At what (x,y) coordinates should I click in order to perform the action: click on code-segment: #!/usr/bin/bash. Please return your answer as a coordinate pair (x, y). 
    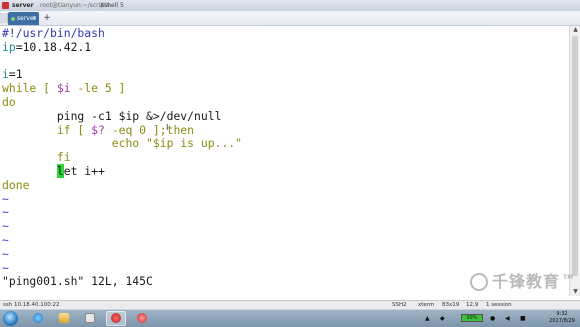
    Looking at the image, I should click on (53, 33).